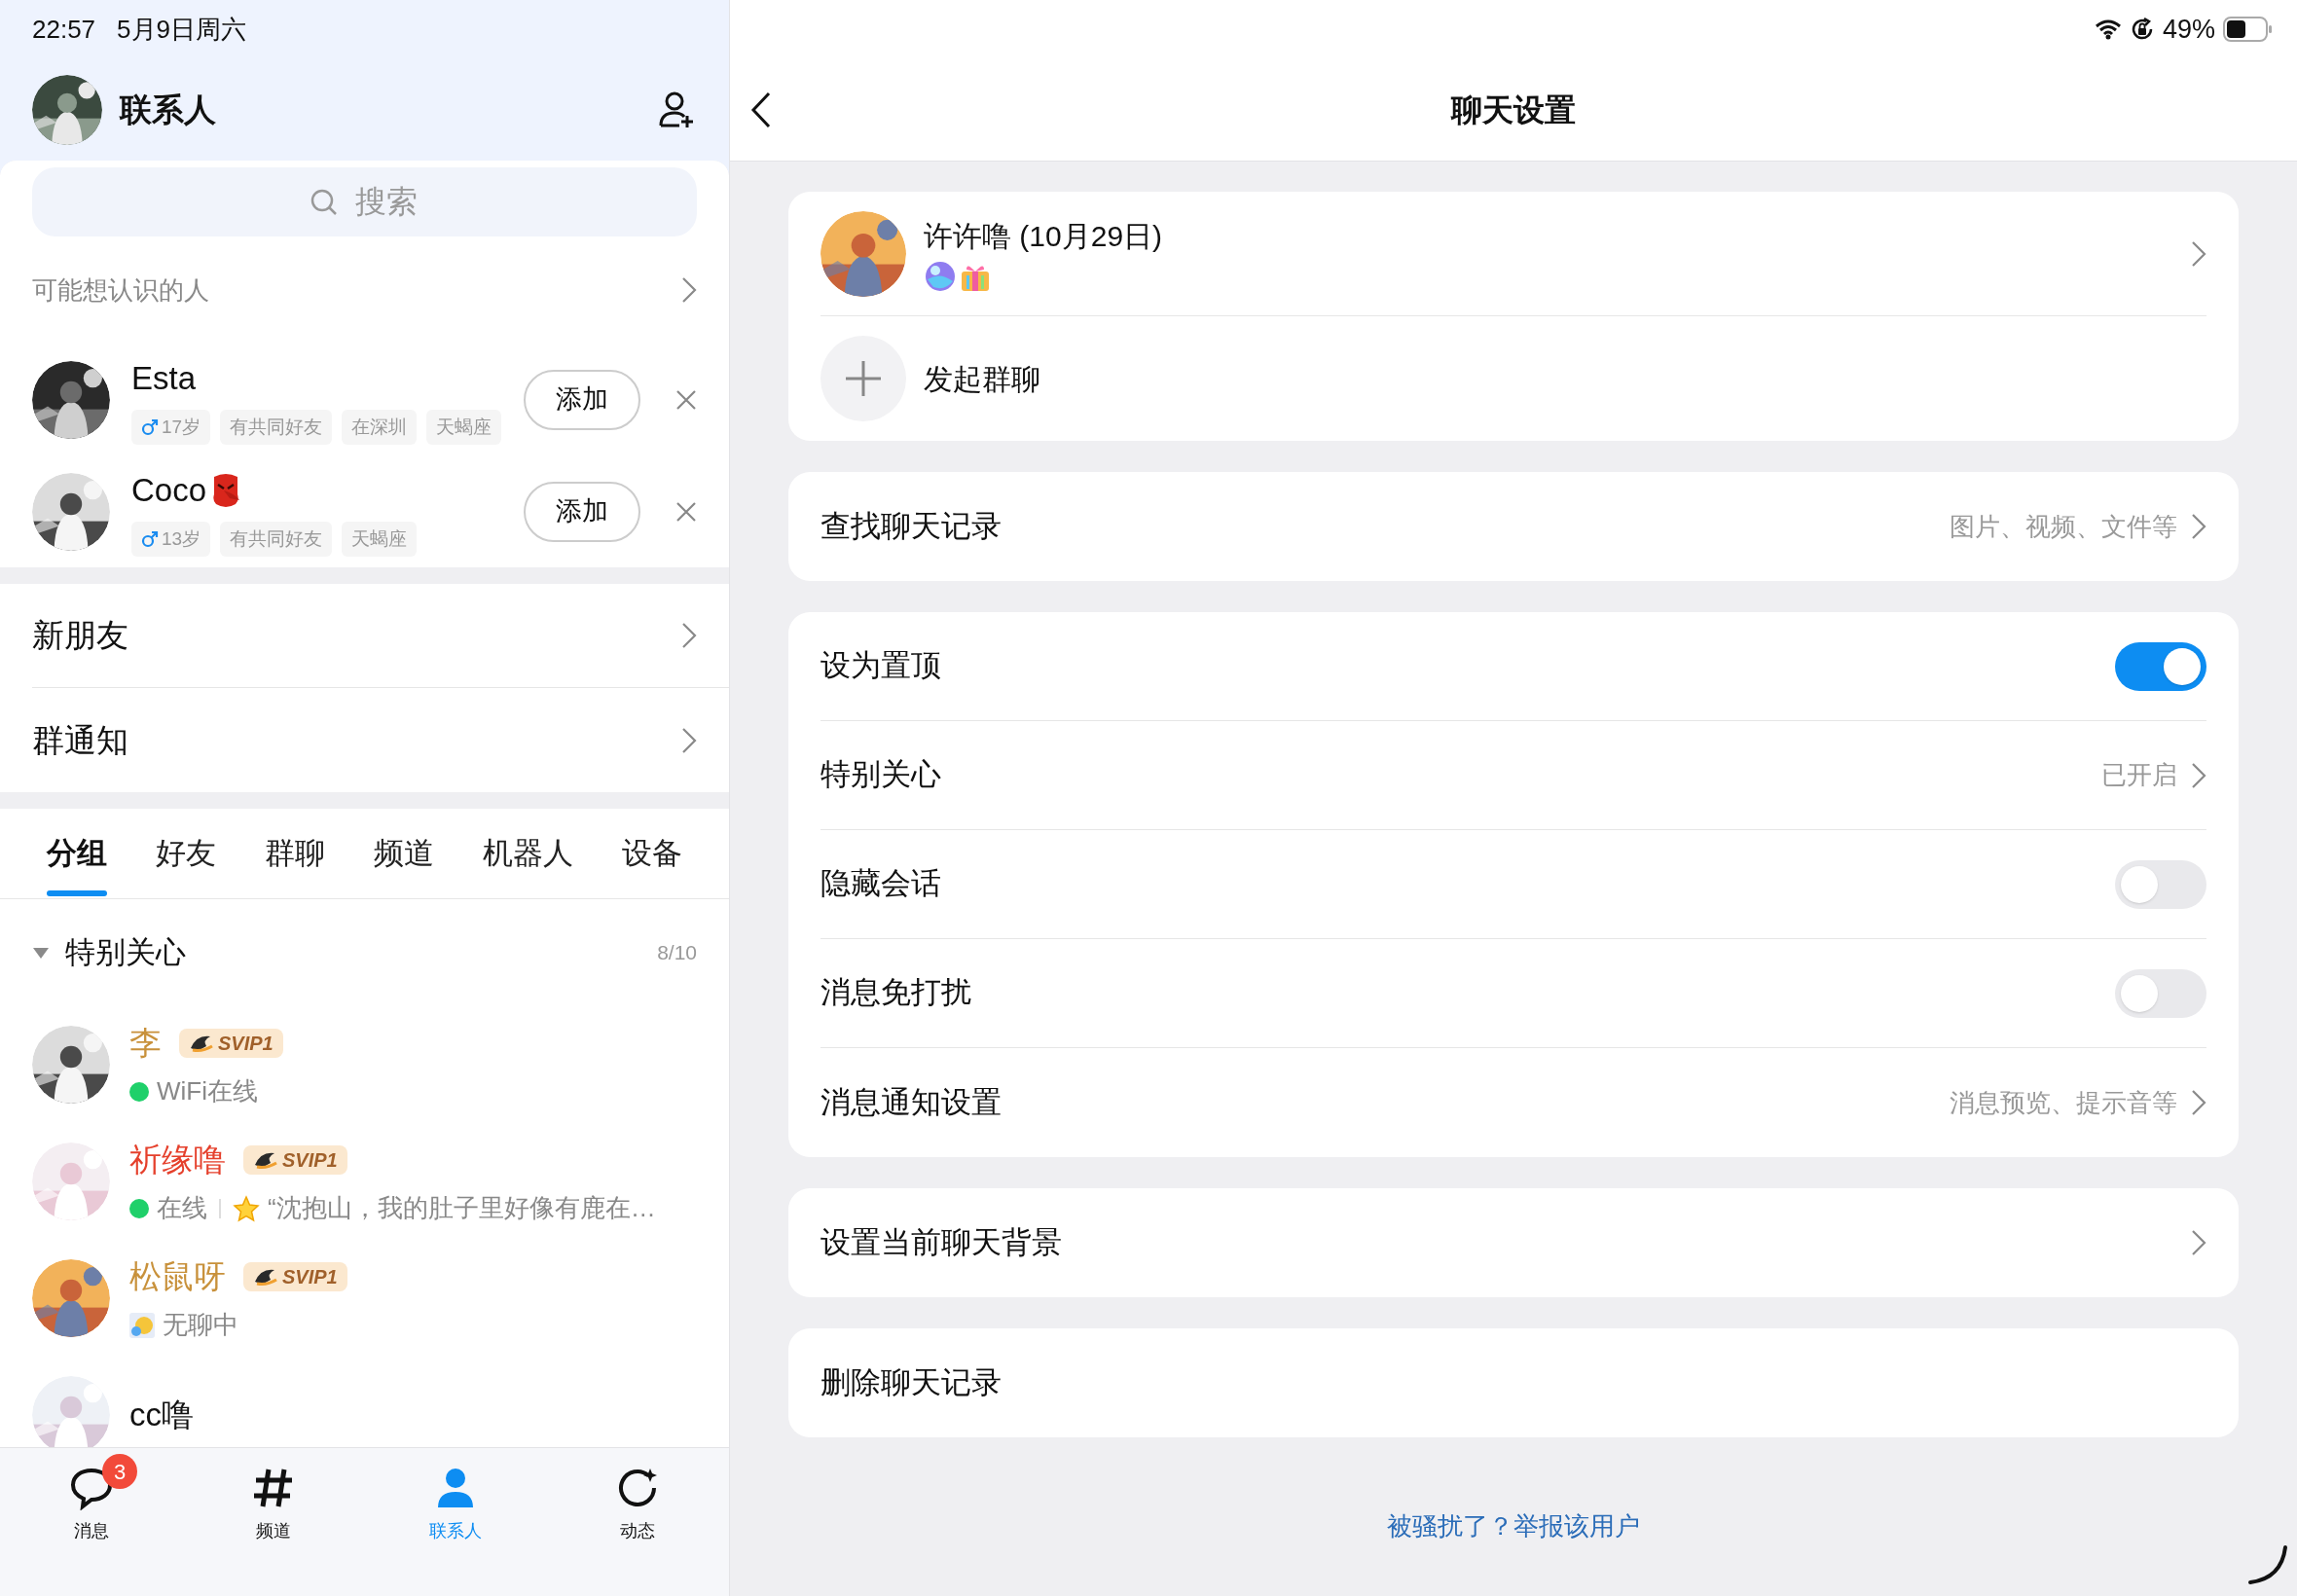 The height and width of the screenshot is (1596, 2297). What do you see at coordinates (881, 884) in the screenshot?
I see `setting-label: 隐藏会话` at bounding box center [881, 884].